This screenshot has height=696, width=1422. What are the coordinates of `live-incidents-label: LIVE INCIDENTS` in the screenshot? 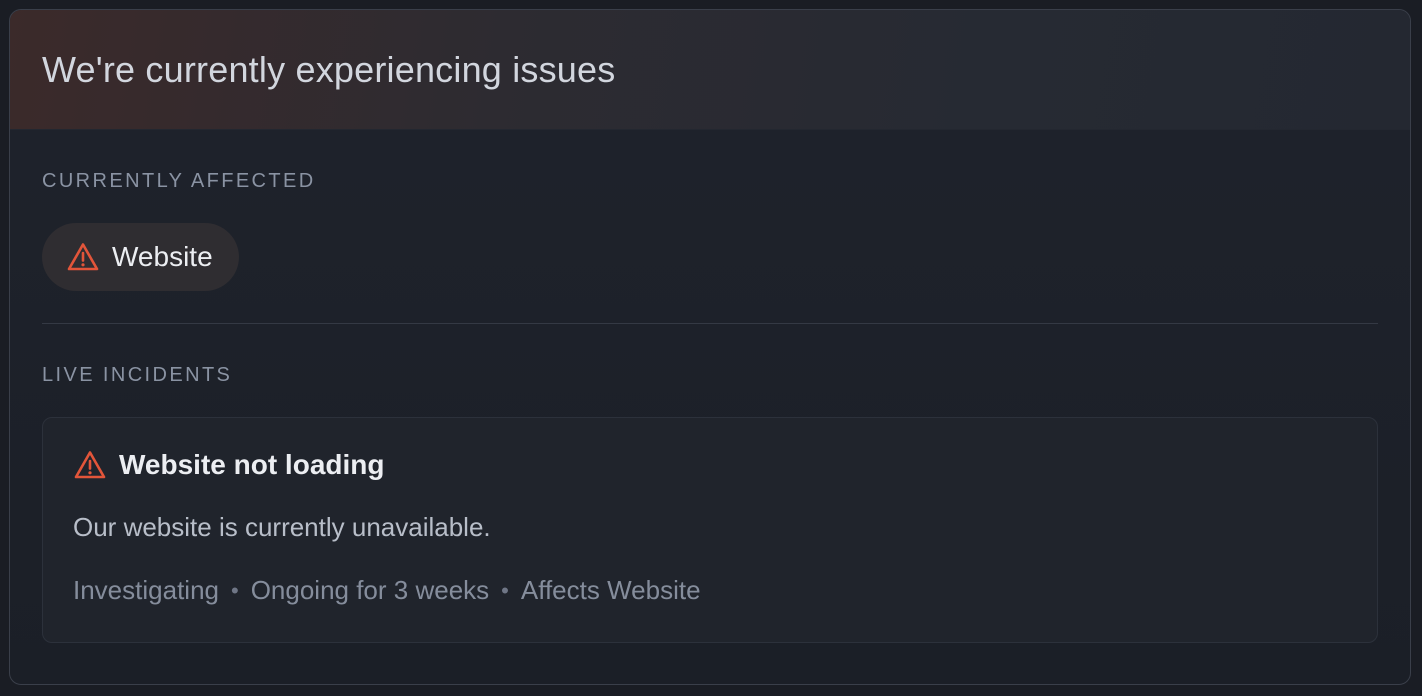 It's located at (137, 375).